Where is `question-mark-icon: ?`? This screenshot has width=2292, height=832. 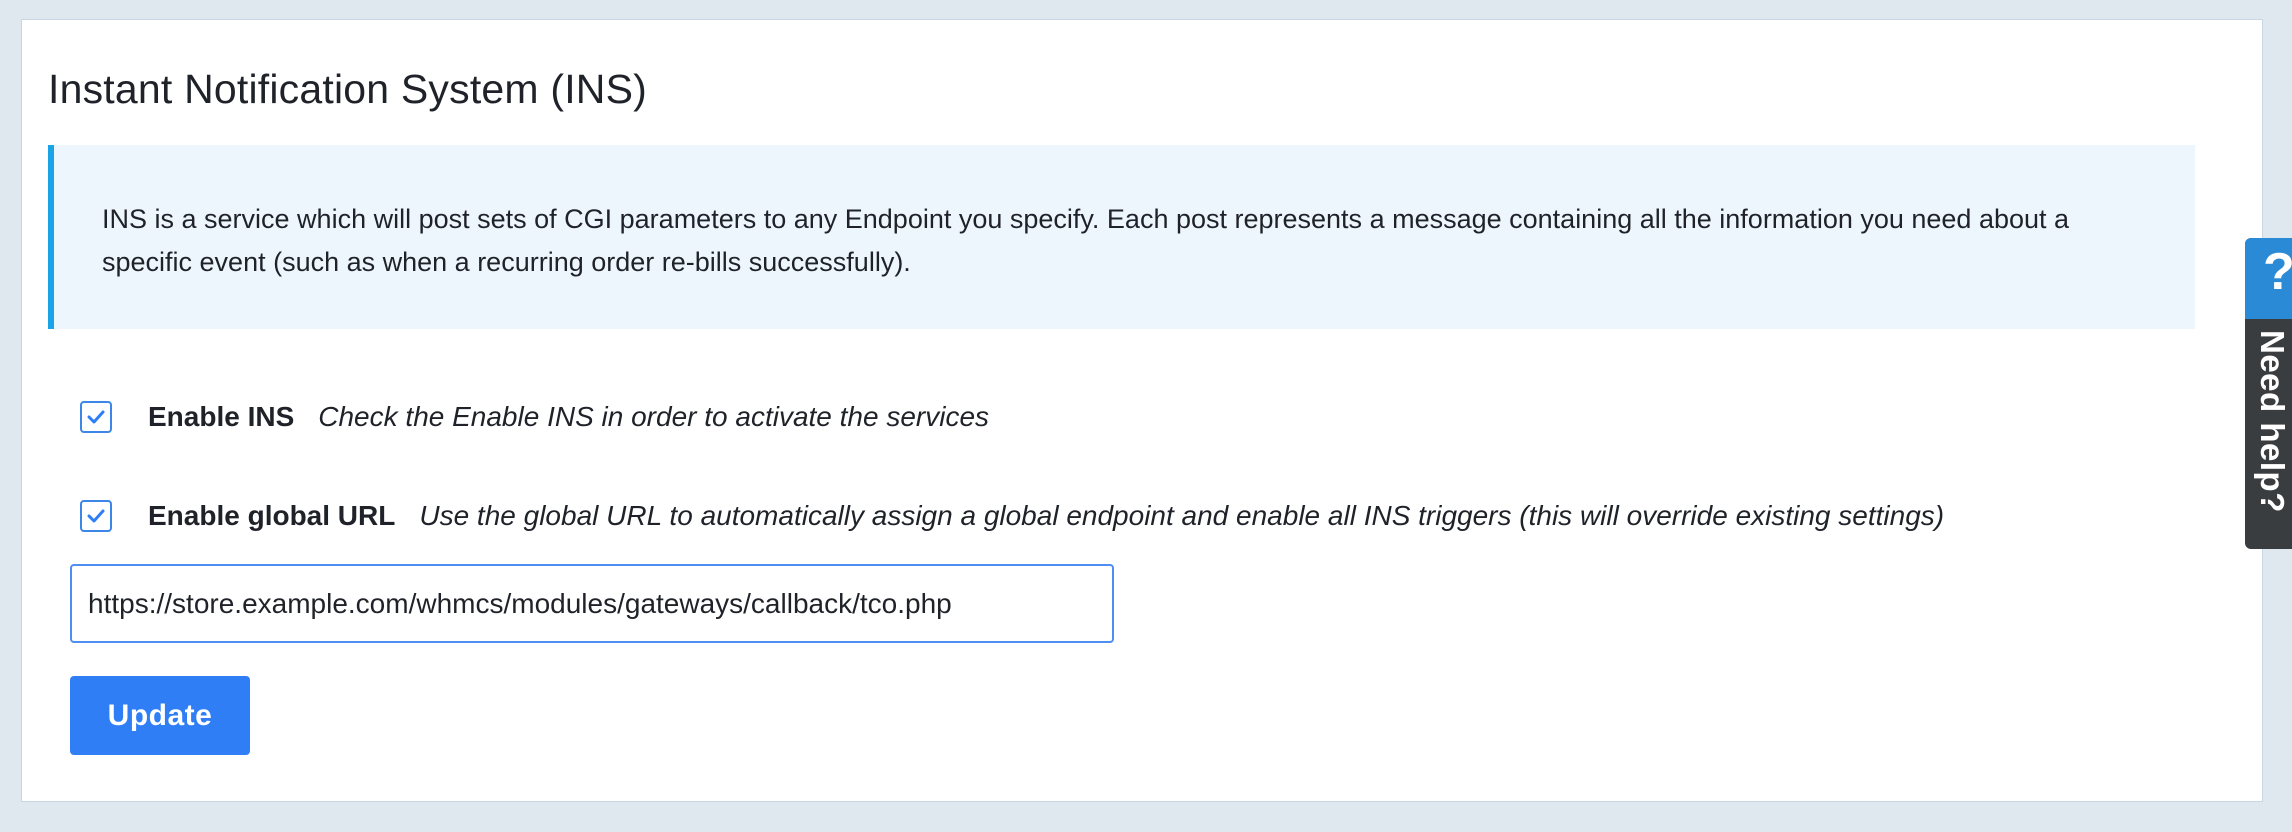
question-mark-icon: ? is located at coordinates (2277, 272).